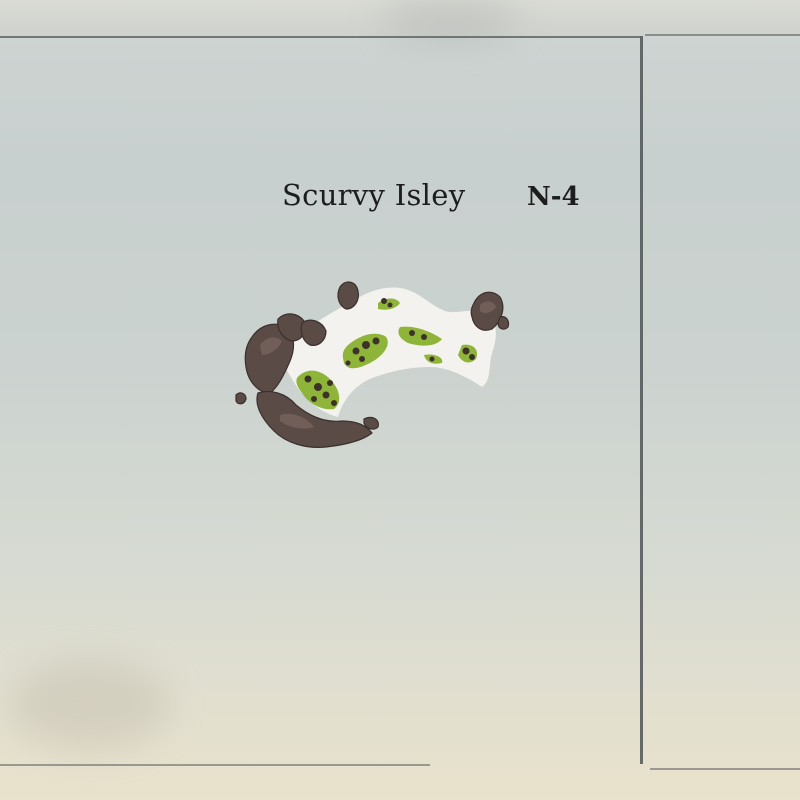  What do you see at coordinates (375, 367) in the screenshot?
I see `island-illustration-icon` at bounding box center [375, 367].